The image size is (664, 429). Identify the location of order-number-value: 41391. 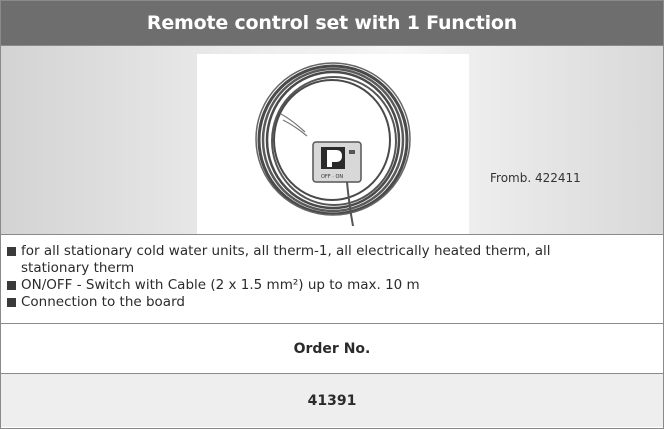
(332, 400).